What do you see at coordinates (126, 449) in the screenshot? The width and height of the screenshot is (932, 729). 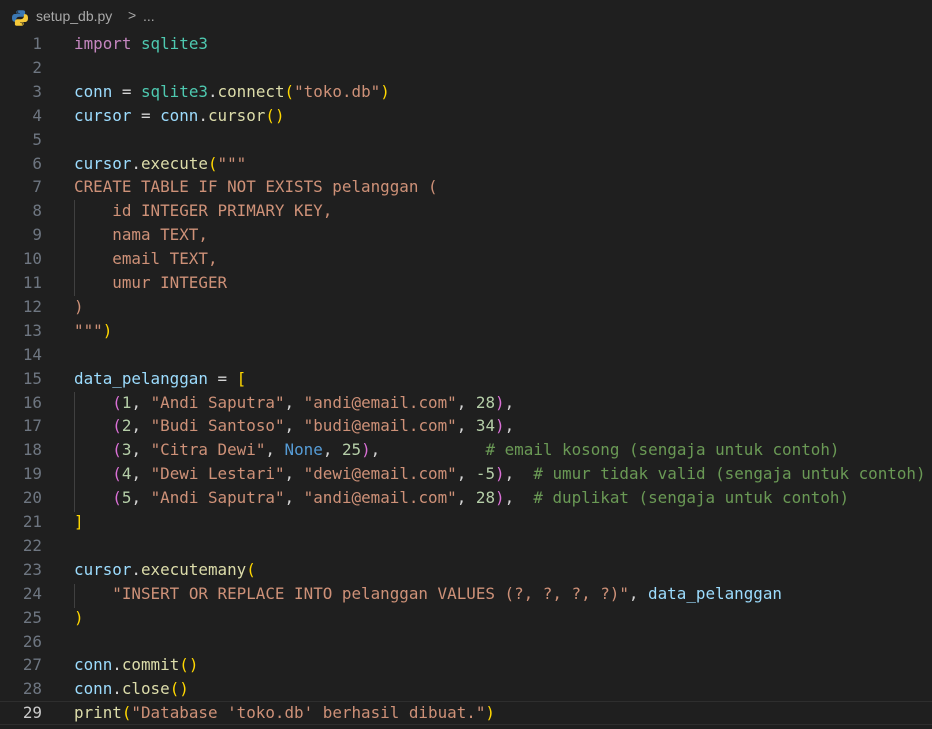 I see `code-token: 3` at bounding box center [126, 449].